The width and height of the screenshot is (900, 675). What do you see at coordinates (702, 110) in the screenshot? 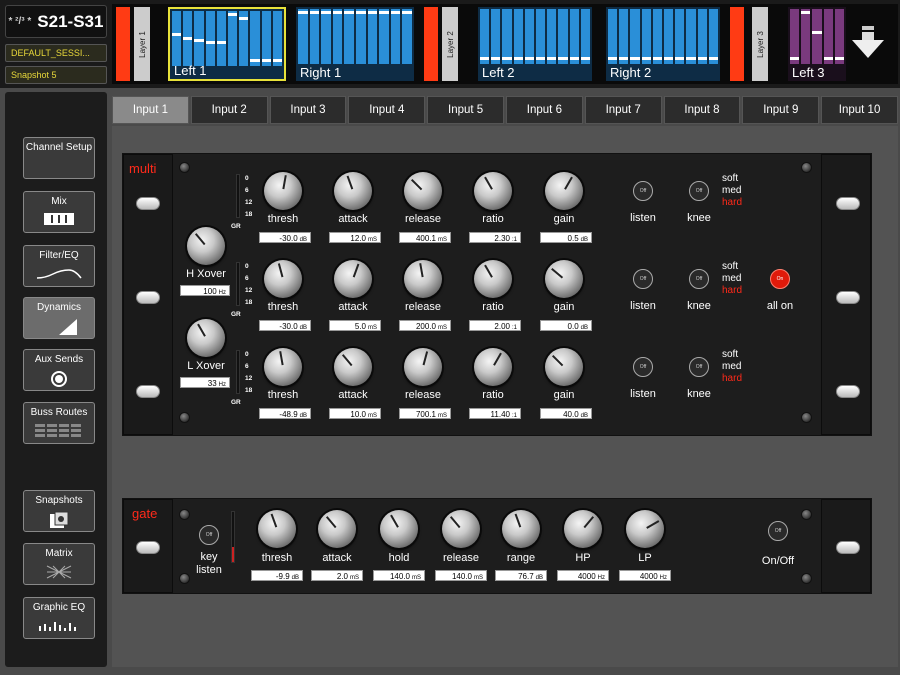
I see `tab-input-8: Input 8` at bounding box center [702, 110].